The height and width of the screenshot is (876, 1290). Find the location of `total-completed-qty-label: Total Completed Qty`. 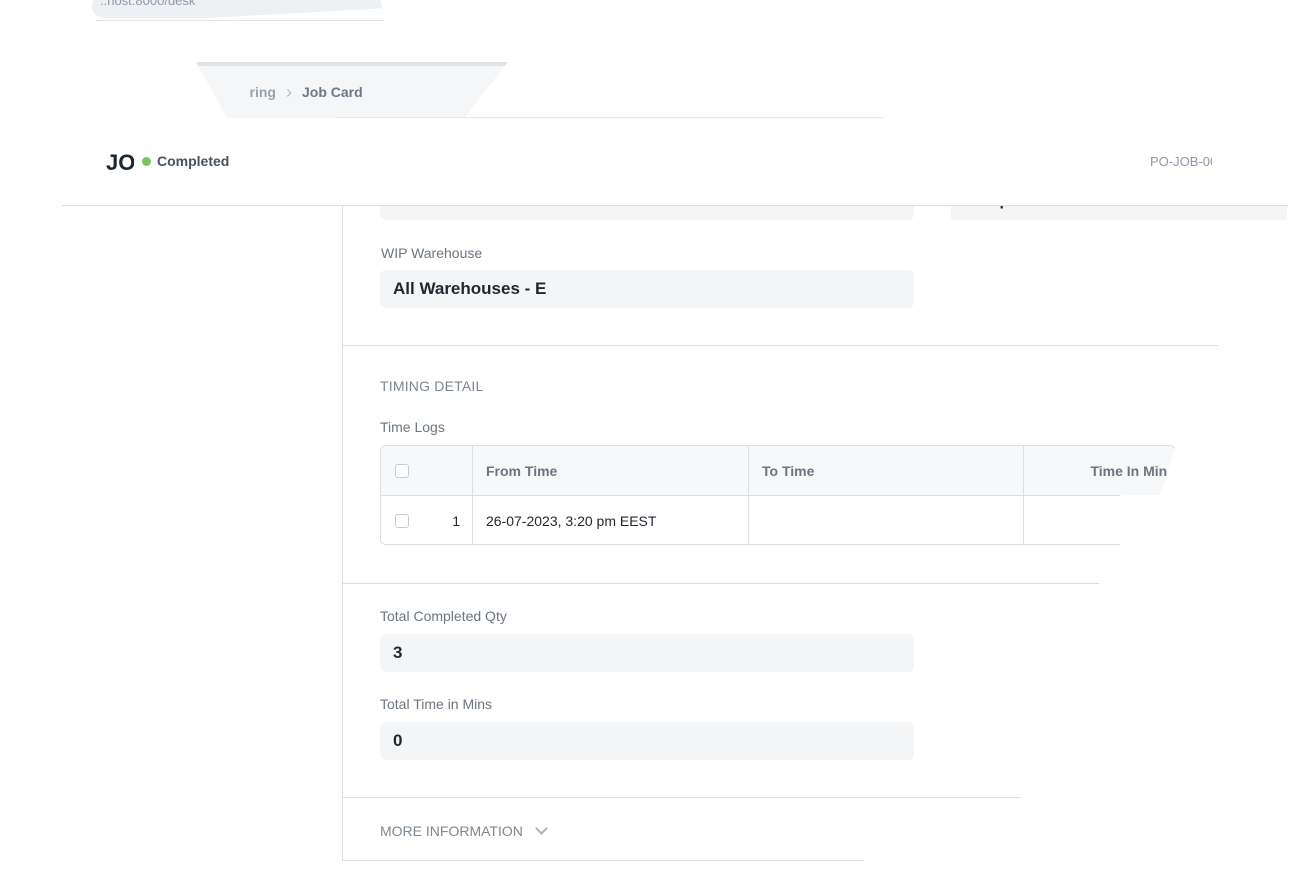

total-completed-qty-label: Total Completed Qty is located at coordinates (443, 616).